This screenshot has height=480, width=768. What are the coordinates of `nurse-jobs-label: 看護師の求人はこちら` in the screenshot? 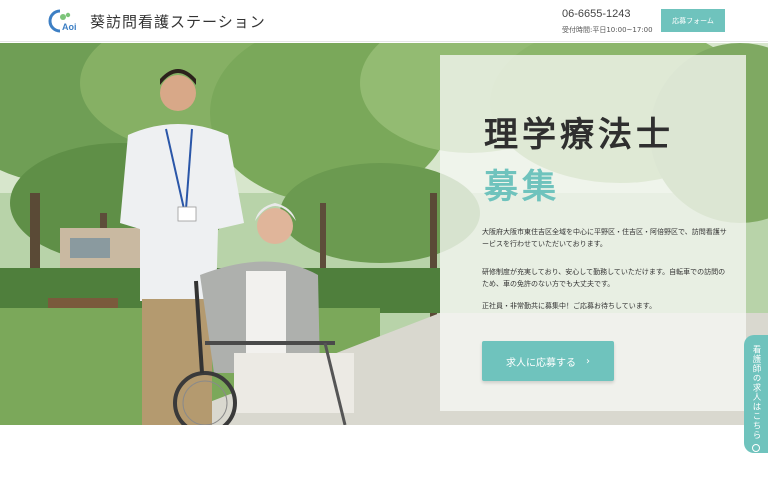 It's located at (756, 392).